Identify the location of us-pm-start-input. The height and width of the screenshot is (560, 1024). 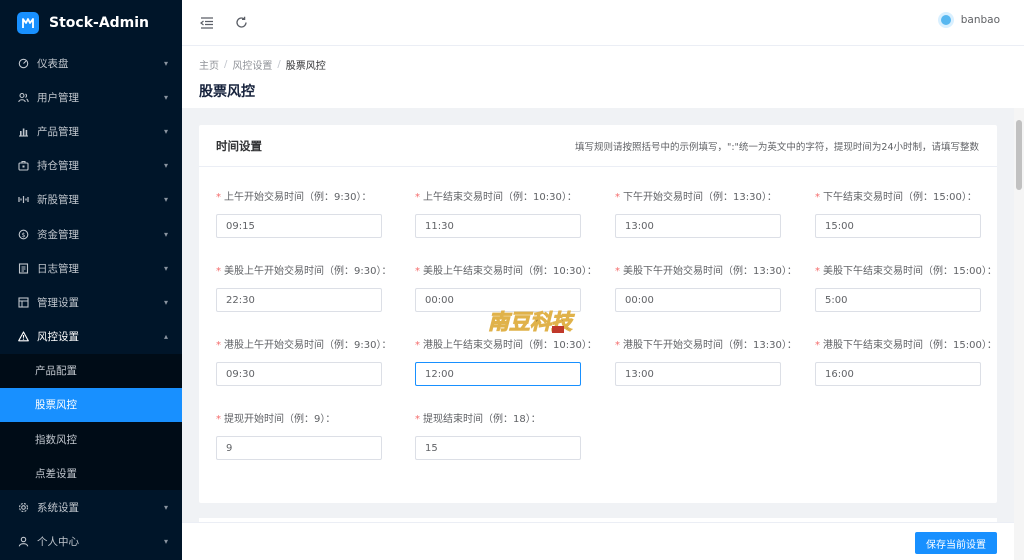
(698, 300).